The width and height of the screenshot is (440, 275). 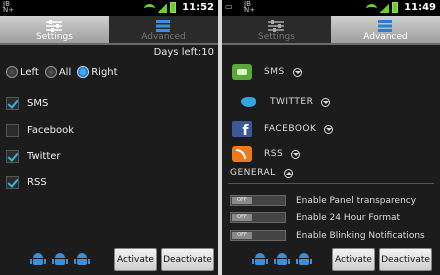 What do you see at coordinates (248, 102) in the screenshot?
I see `twitter-icon` at bounding box center [248, 102].